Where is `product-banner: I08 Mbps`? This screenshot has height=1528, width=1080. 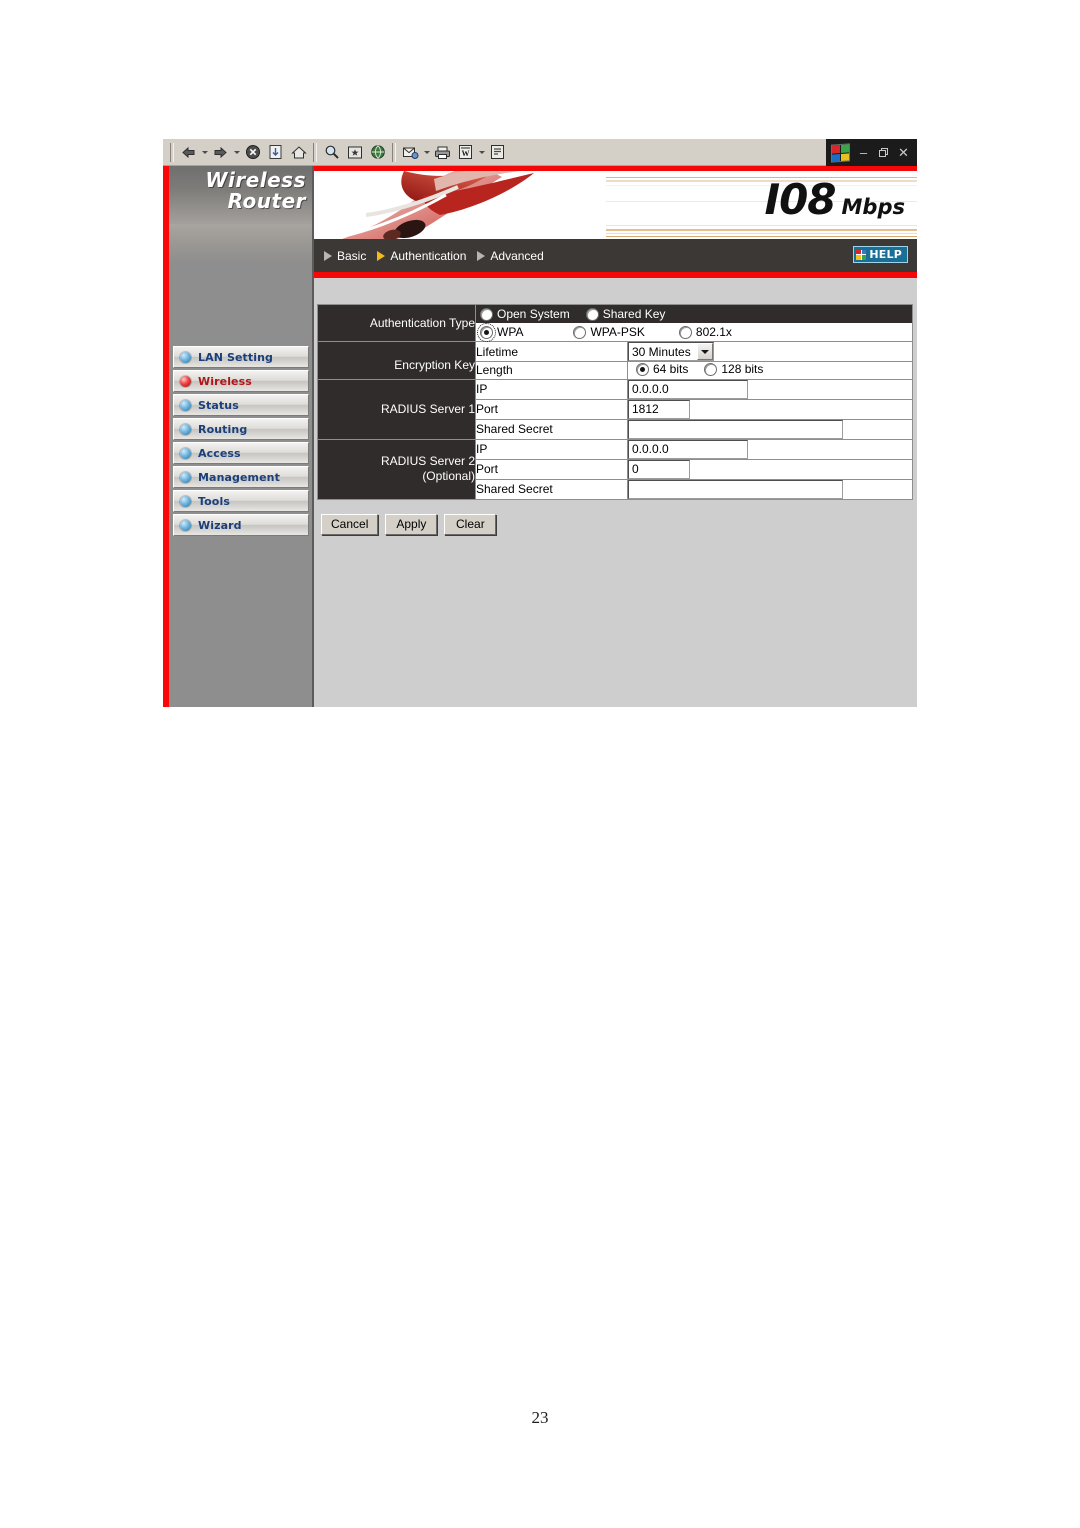
product-banner: I08 Mbps is located at coordinates (615, 205).